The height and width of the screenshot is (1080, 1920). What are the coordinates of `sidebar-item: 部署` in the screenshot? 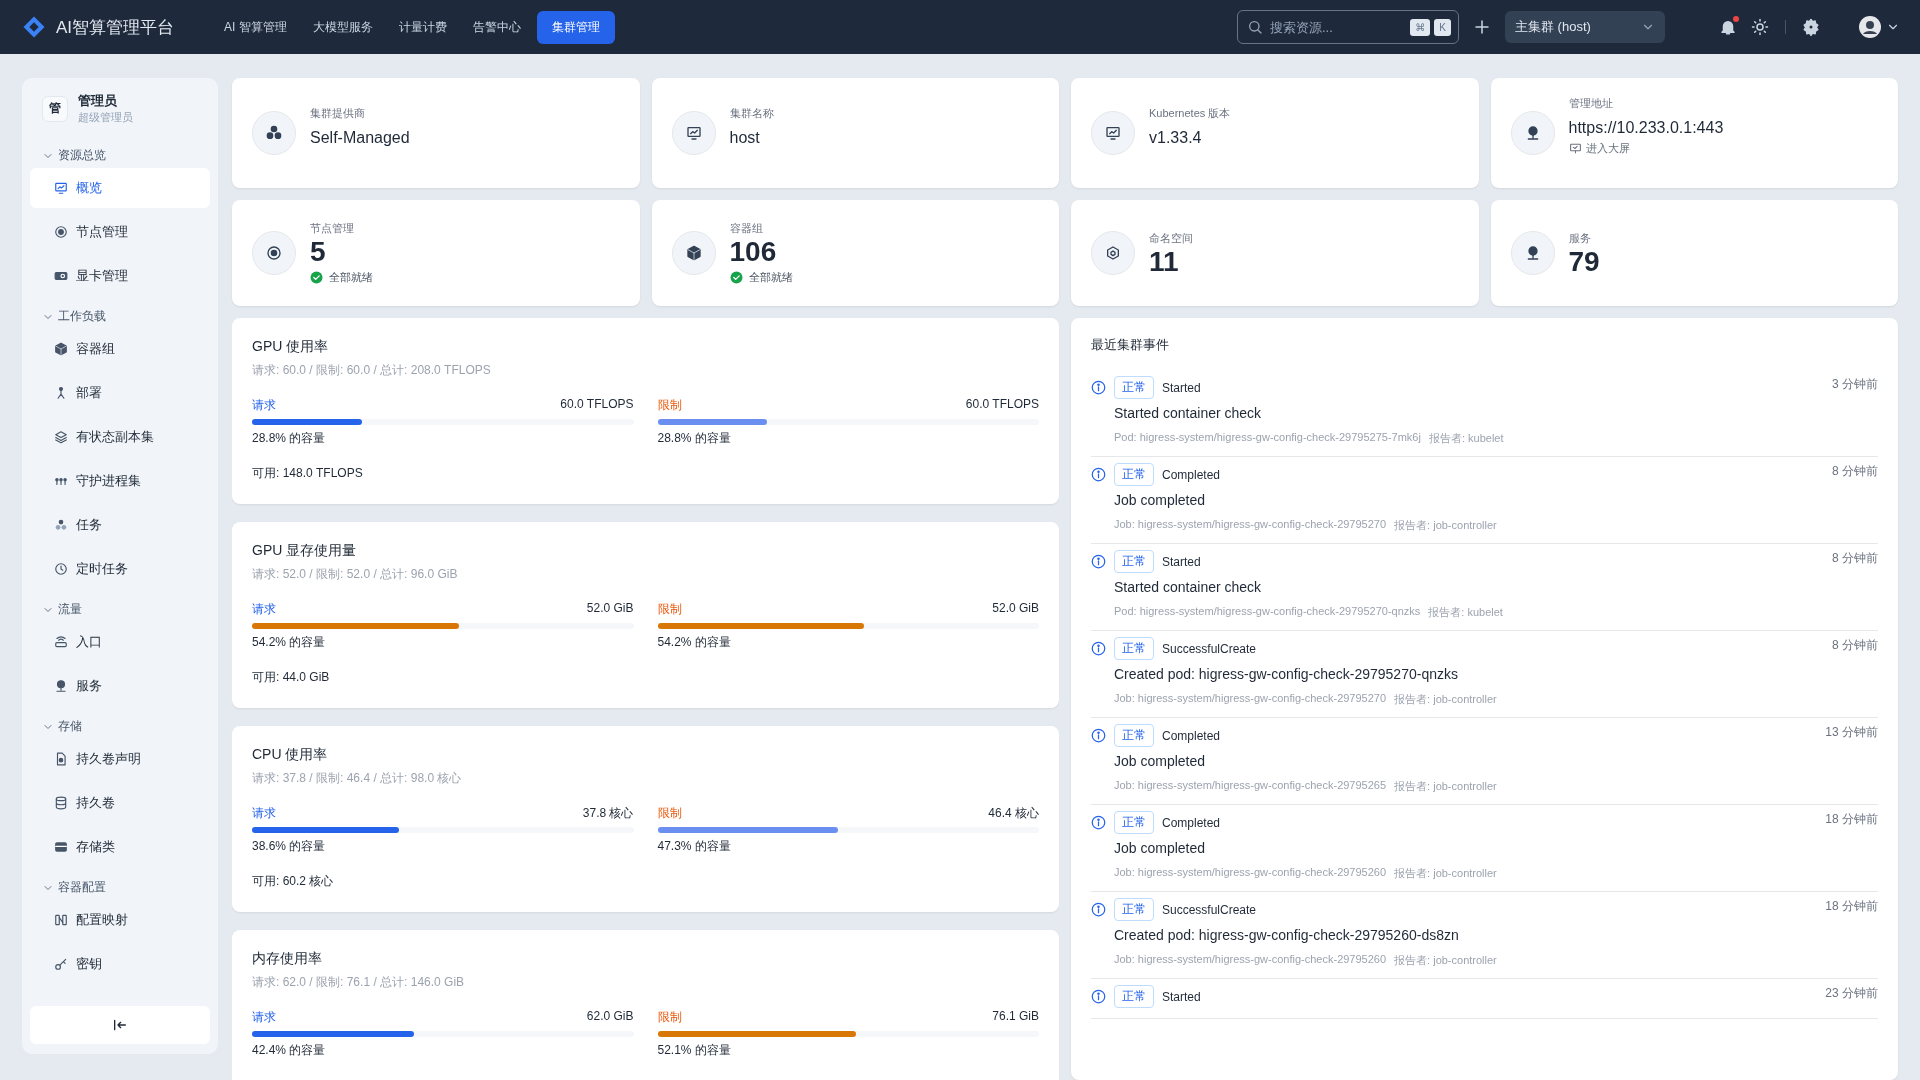 It's located at (120, 393).